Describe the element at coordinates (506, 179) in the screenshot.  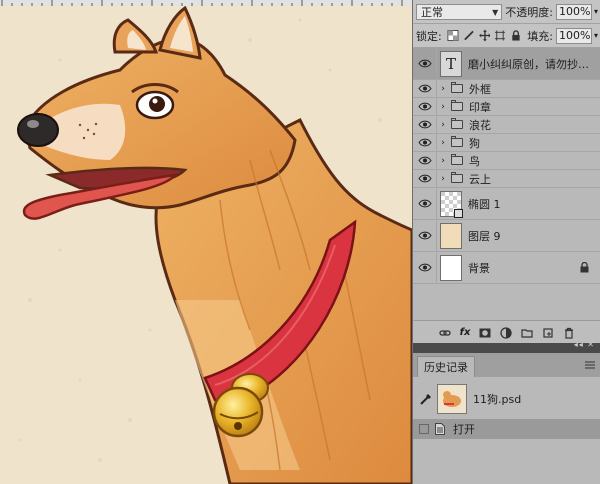
I see `layer-group: › 云上` at that location.